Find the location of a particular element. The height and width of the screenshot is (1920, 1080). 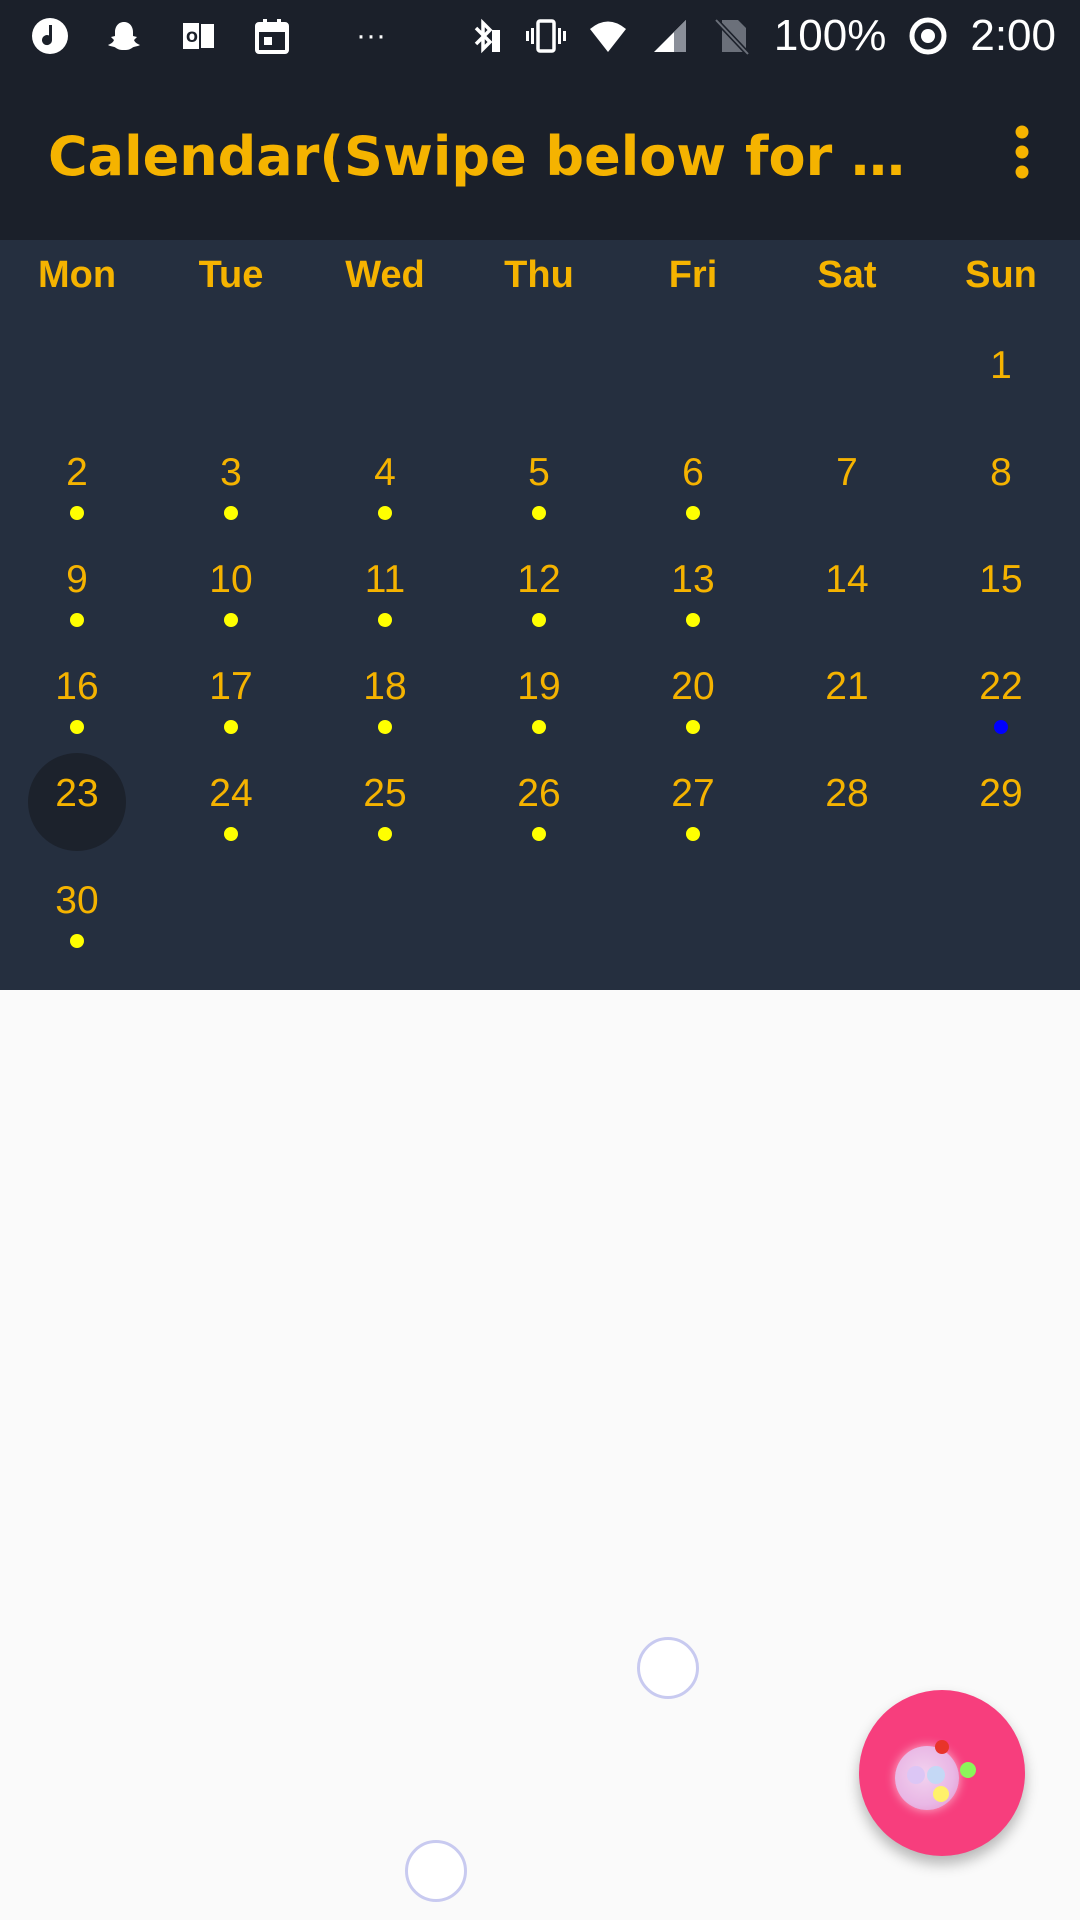

calendar-day-cell: 8 is located at coordinates (1001, 480).